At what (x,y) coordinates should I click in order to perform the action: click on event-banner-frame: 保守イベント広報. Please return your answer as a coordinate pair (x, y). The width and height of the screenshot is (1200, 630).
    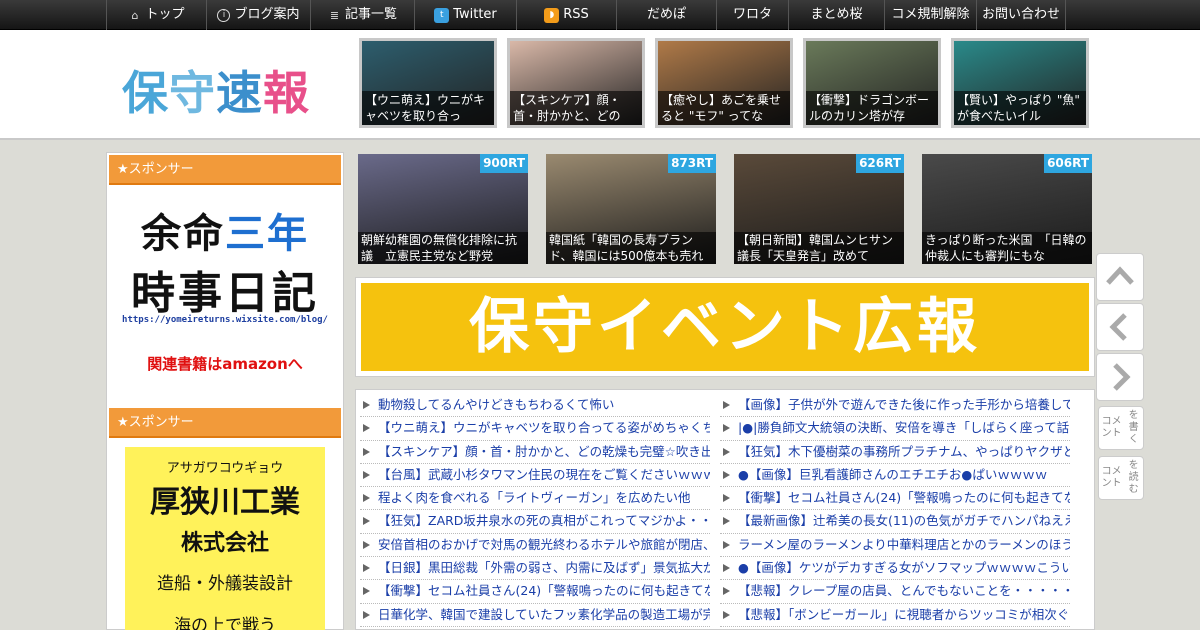
    Looking at the image, I should click on (725, 327).